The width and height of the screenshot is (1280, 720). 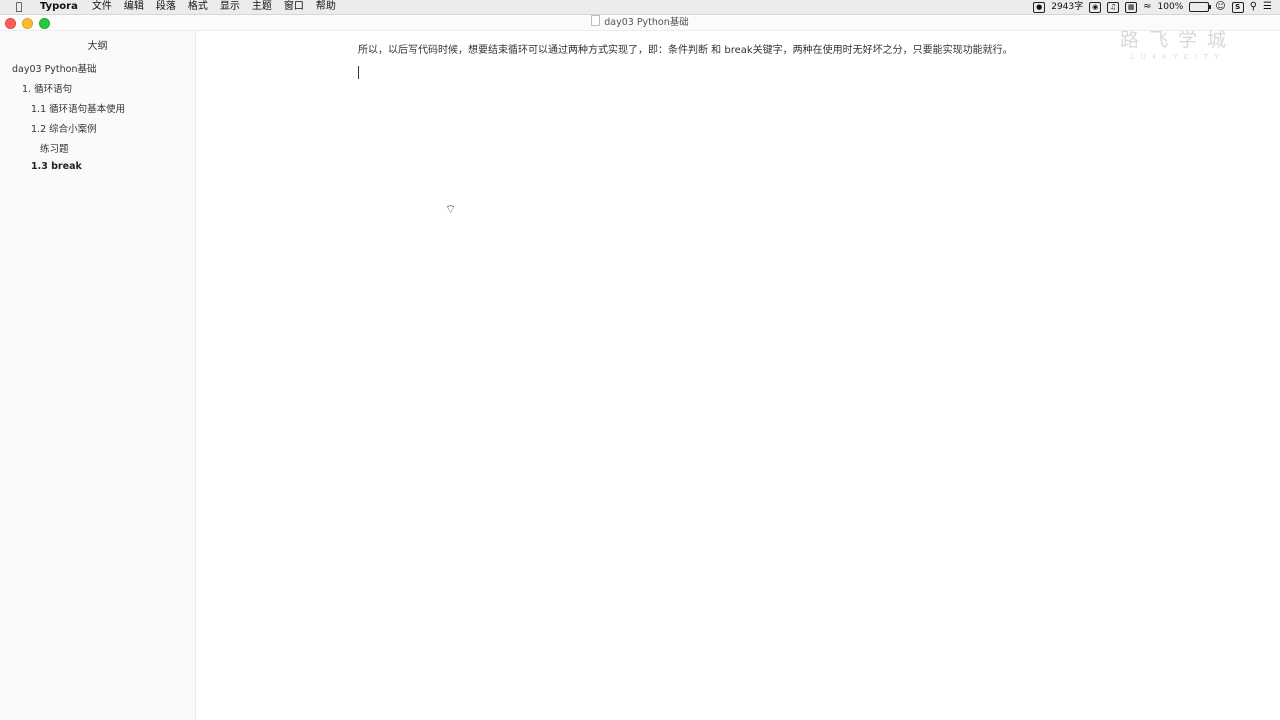 What do you see at coordinates (1039, 7) in the screenshot?
I see `screen-record-icon: ●` at bounding box center [1039, 7].